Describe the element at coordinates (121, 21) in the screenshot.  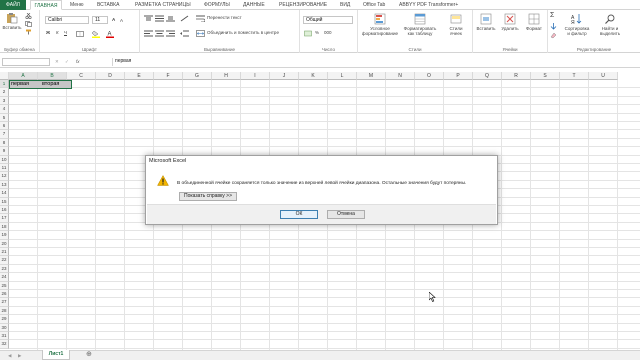
I see `shrink-font-icon: A` at that location.